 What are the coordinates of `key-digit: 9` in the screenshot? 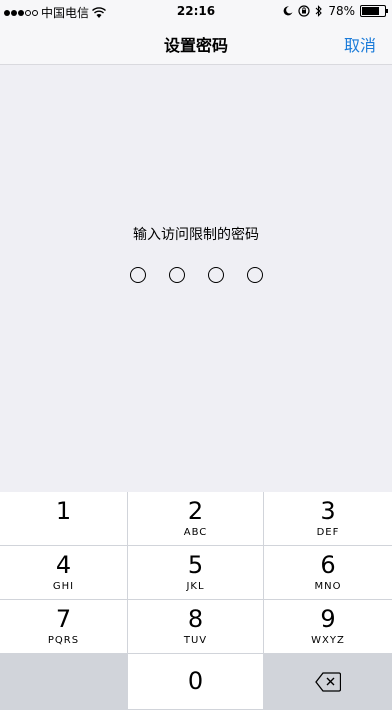 It's located at (328, 619).